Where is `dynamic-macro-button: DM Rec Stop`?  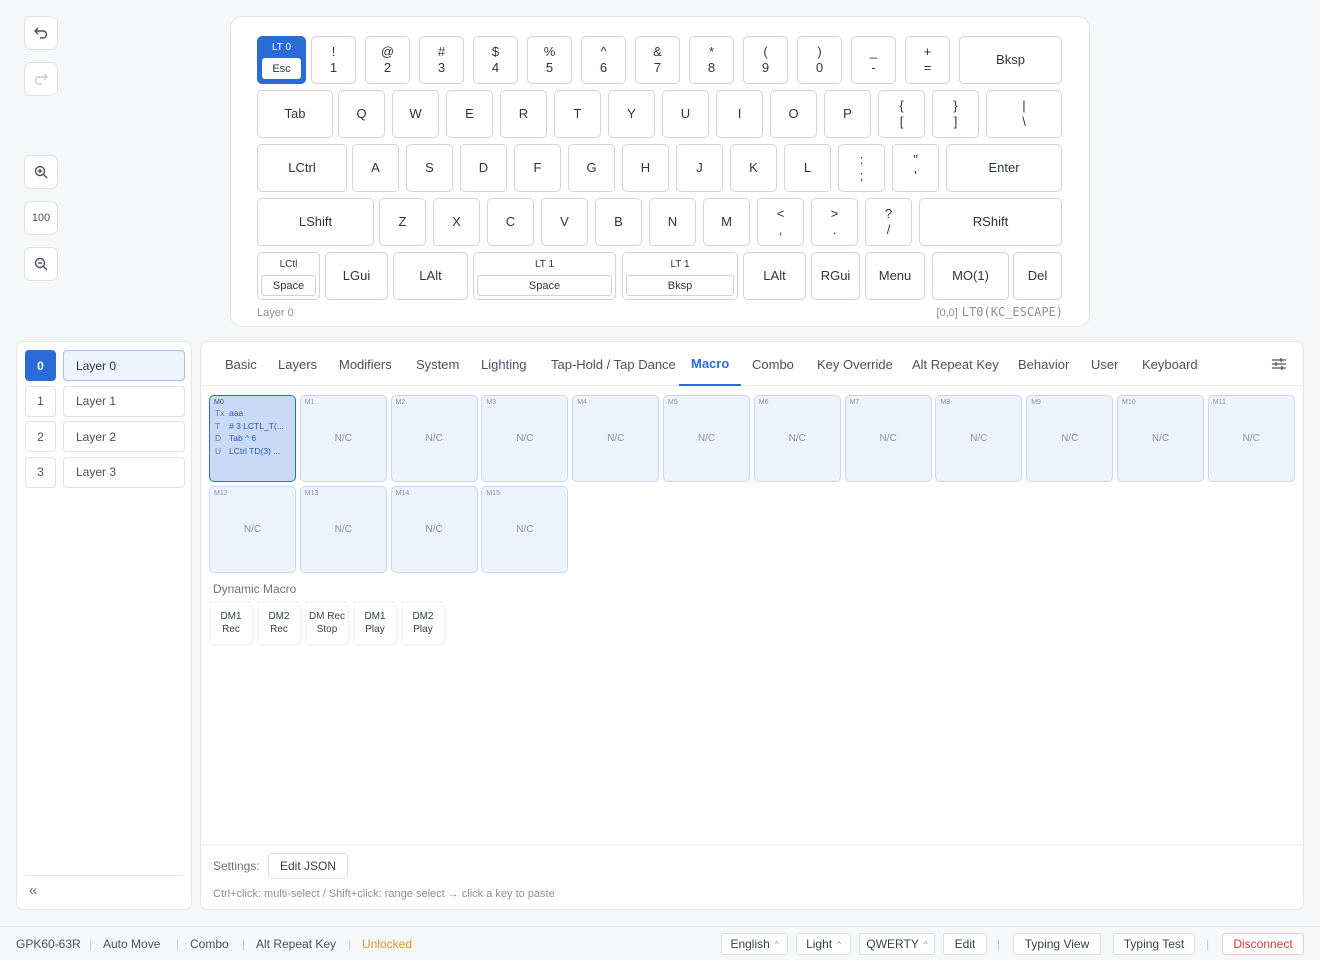
dynamic-macro-button: DM Rec Stop is located at coordinates (327, 623).